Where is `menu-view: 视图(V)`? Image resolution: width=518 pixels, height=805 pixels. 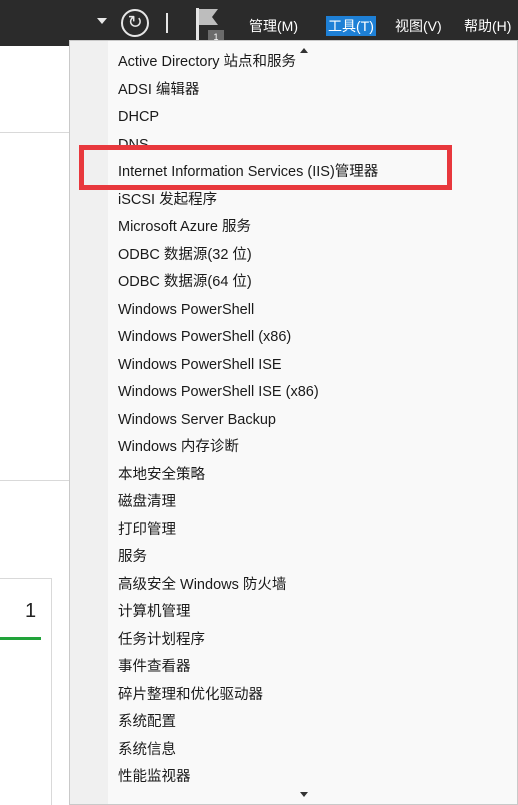
menu-view: 视图(V) is located at coordinates (418, 26).